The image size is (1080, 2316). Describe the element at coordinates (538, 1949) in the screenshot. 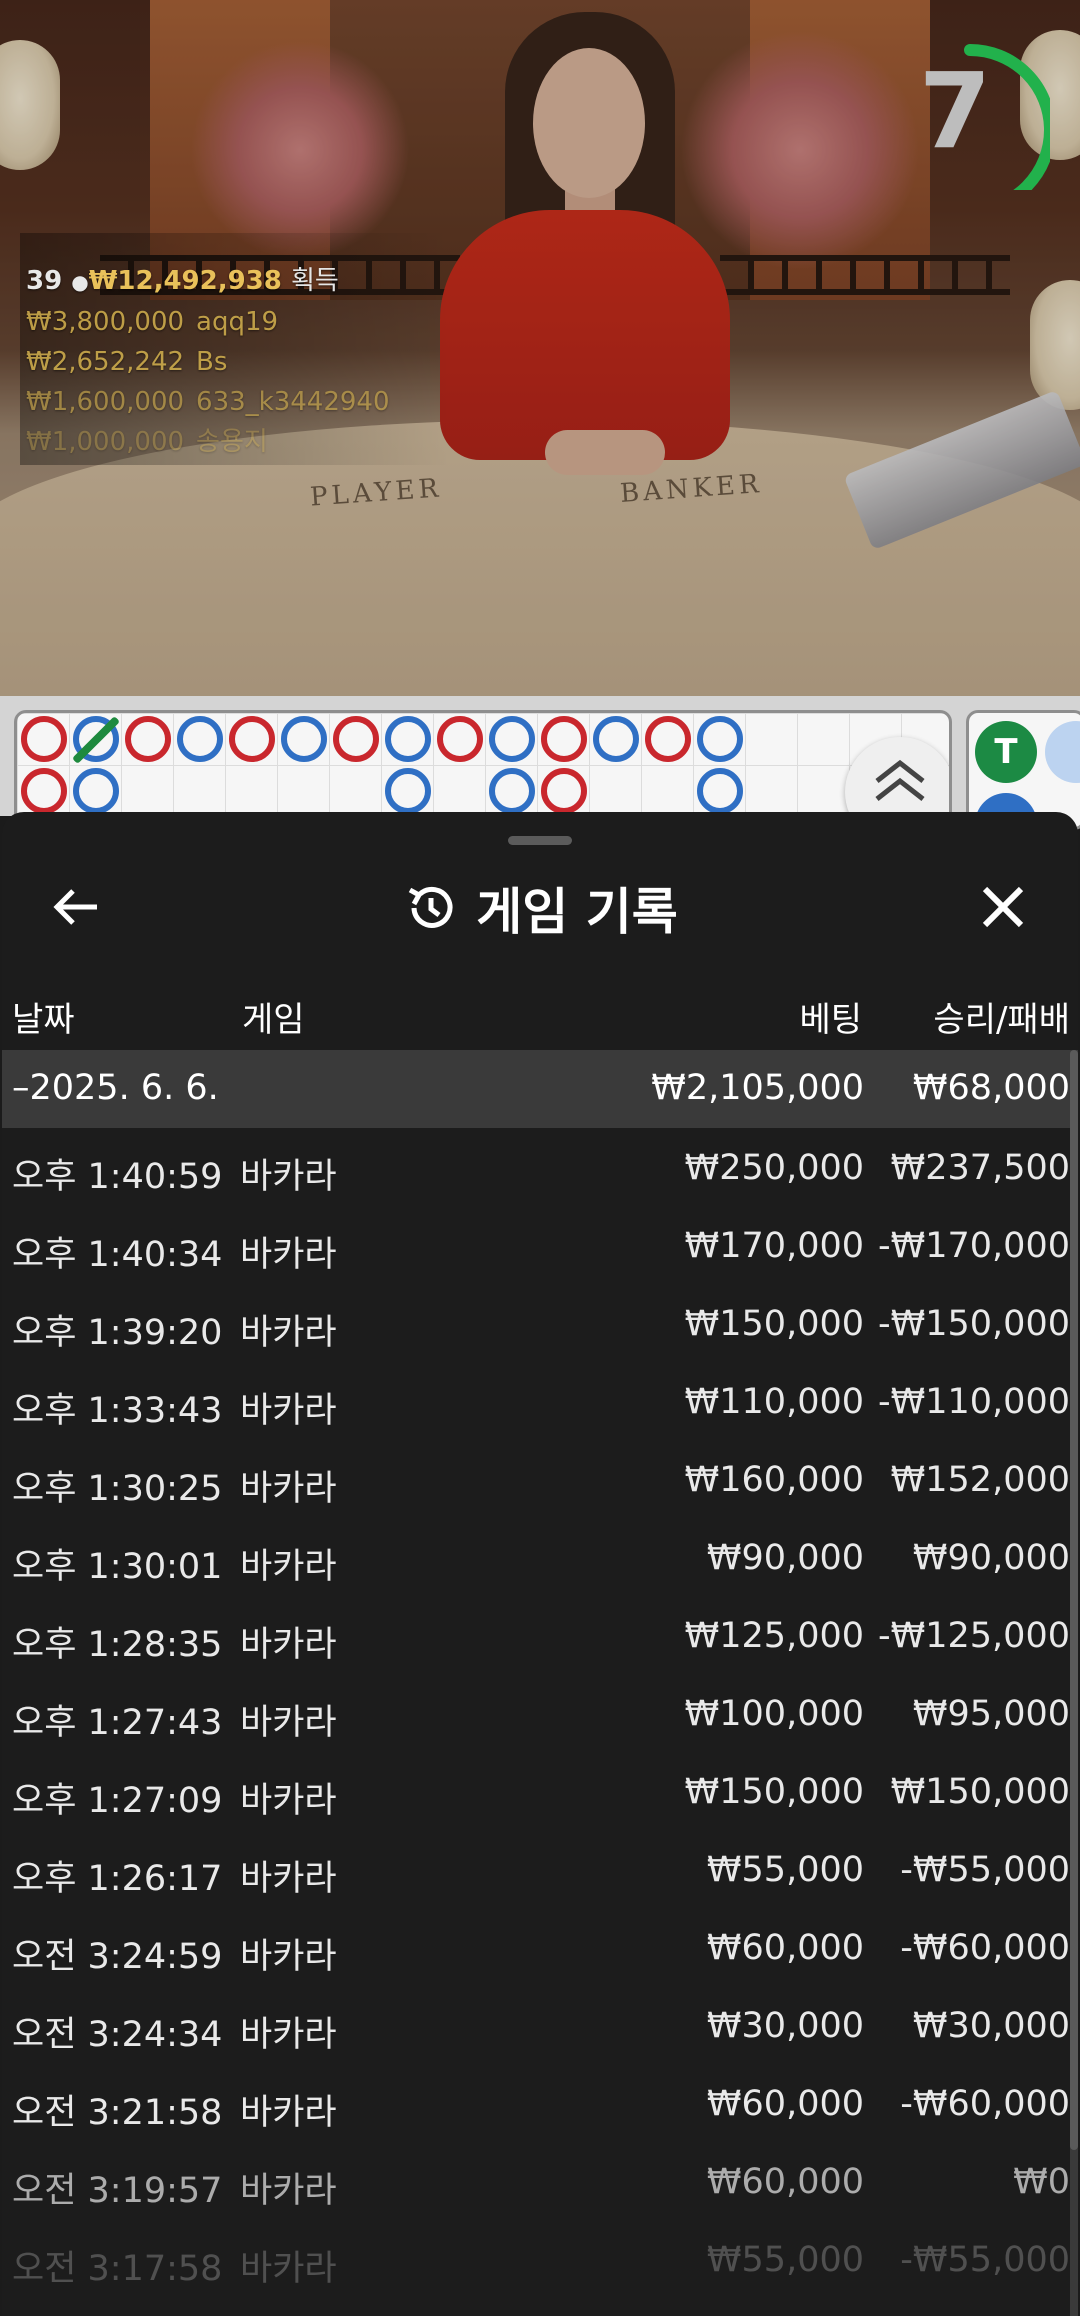

I see `table-row: 오전 3:24:59 바카라 ₩60,000 -₩60,000` at that location.